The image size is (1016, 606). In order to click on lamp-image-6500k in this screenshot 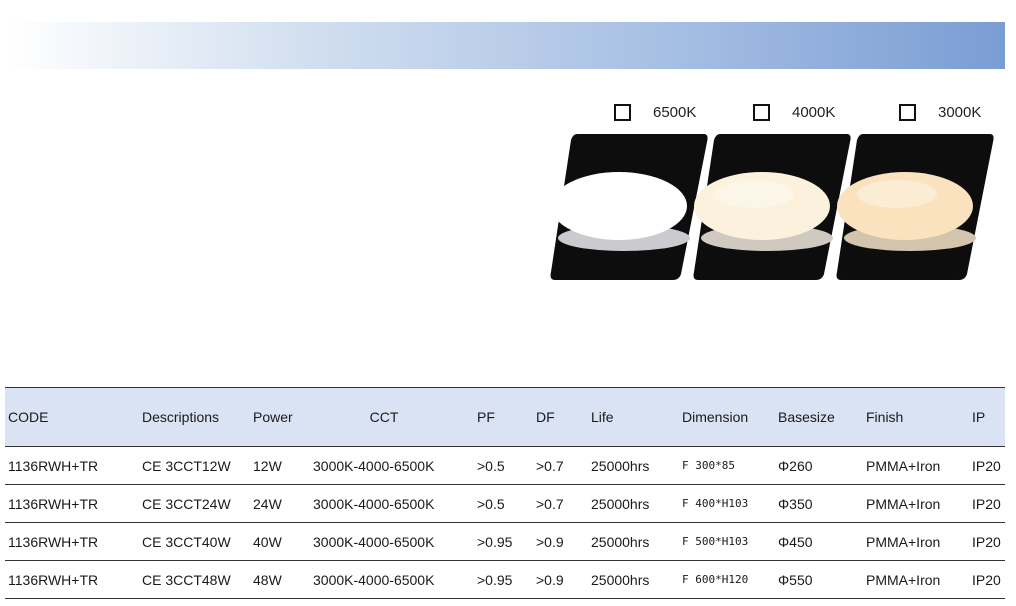, I will do `click(629, 207)`.